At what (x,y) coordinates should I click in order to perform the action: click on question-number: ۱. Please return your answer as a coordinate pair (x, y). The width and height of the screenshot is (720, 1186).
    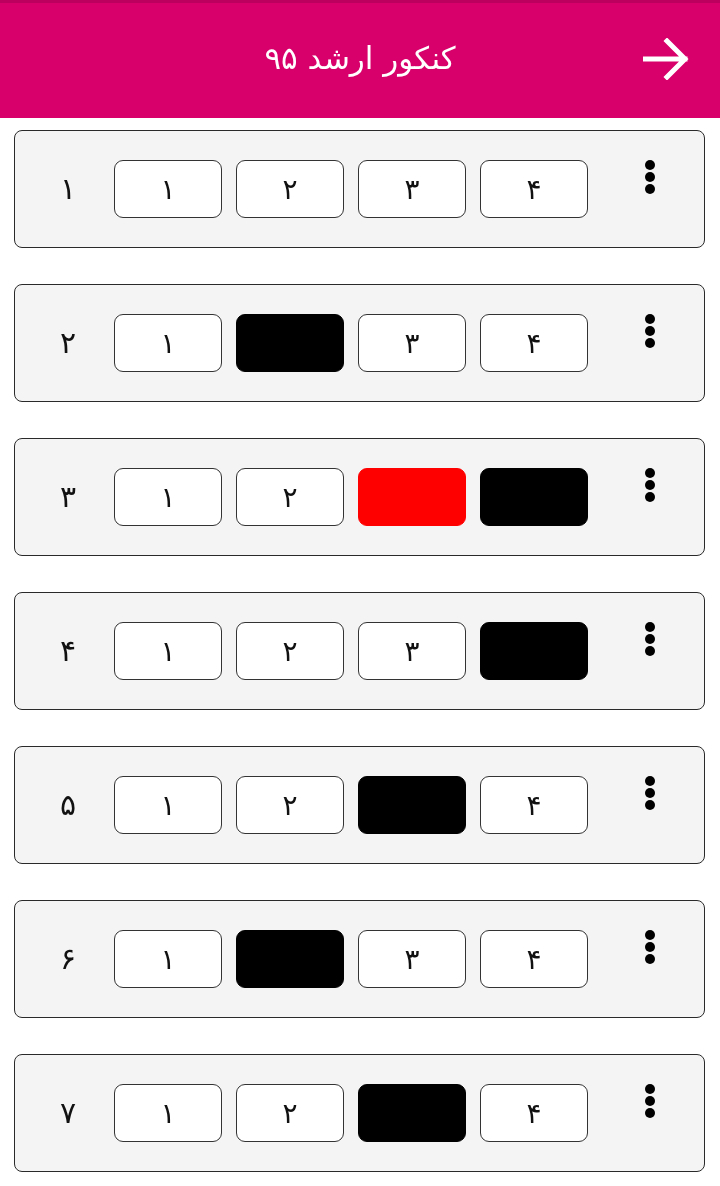
    Looking at the image, I should click on (68, 189).